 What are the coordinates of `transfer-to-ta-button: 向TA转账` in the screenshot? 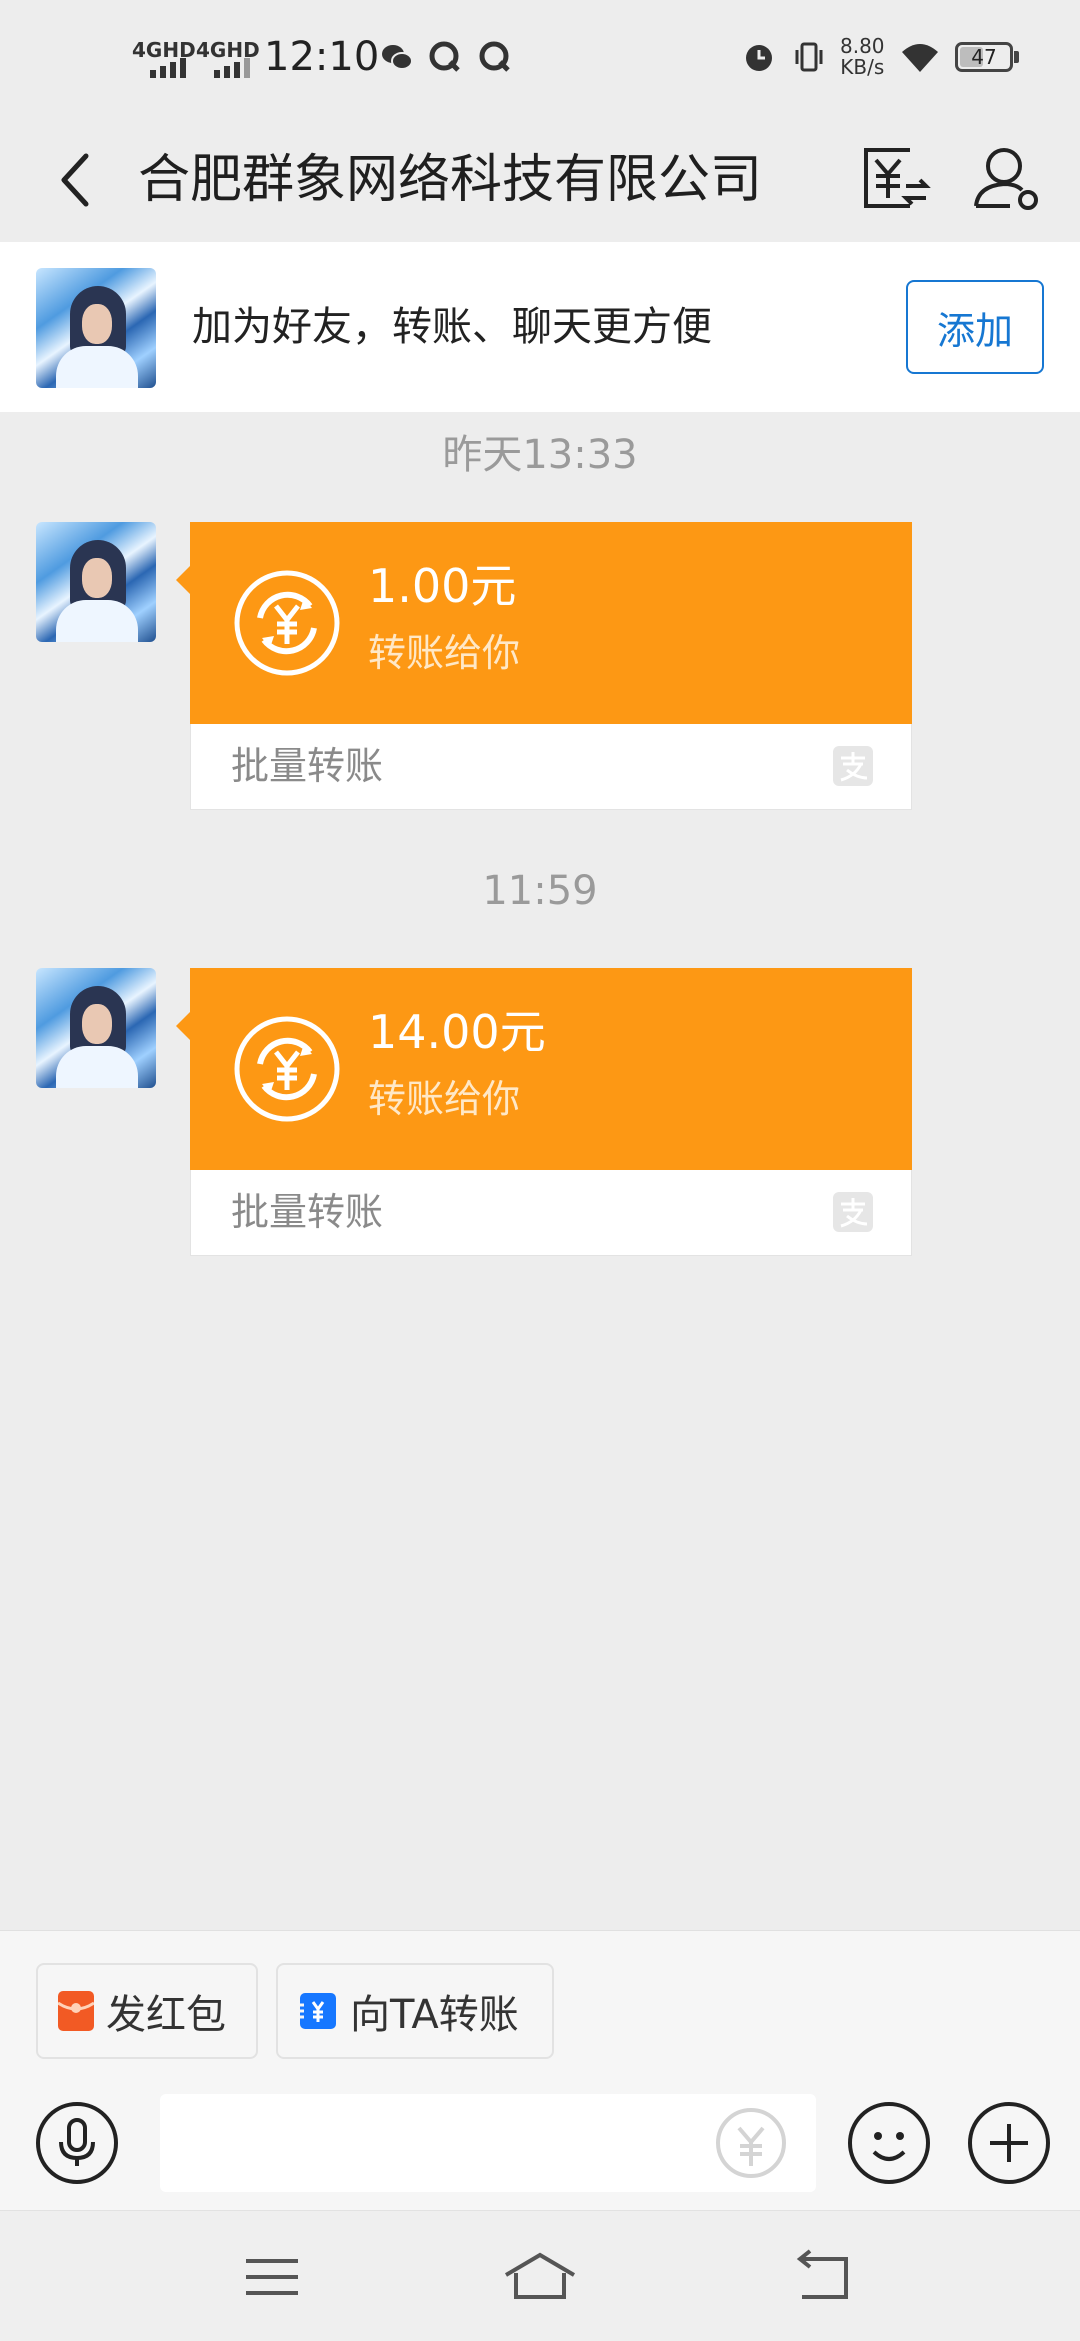 It's located at (415, 2011).